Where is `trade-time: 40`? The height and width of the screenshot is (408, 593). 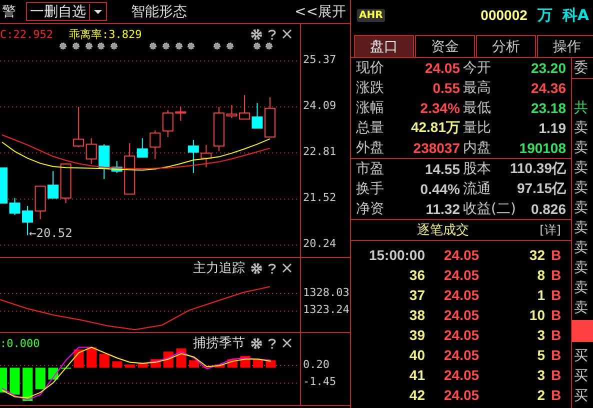 trade-time: 40 is located at coordinates (416, 355).